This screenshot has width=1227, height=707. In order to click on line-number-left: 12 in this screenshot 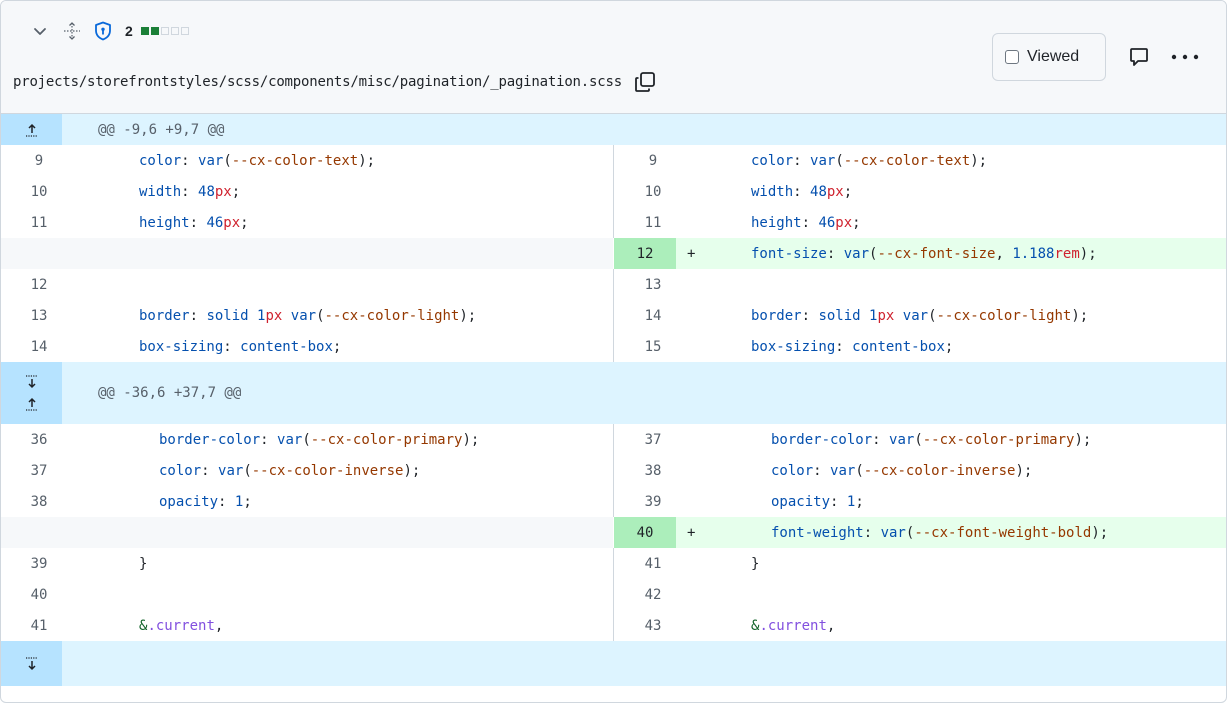, I will do `click(39, 284)`.